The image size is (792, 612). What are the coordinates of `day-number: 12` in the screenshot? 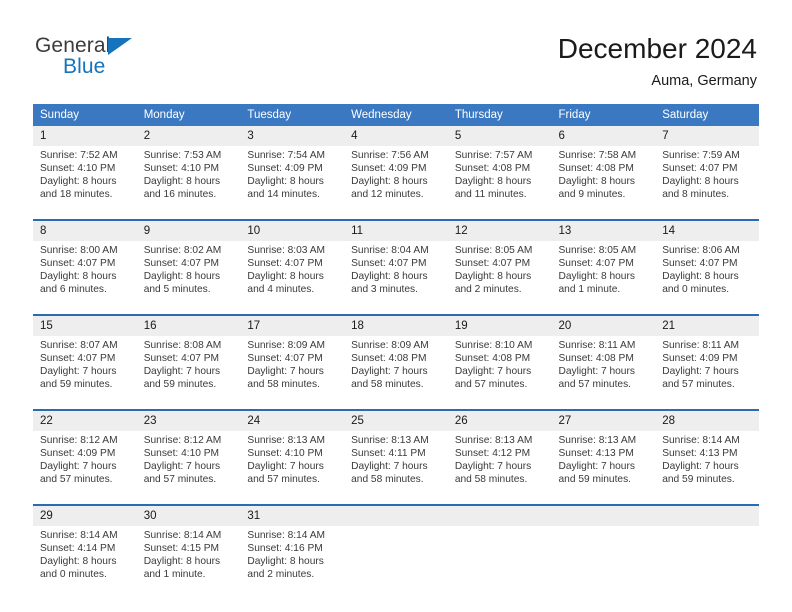 It's located at (499, 230).